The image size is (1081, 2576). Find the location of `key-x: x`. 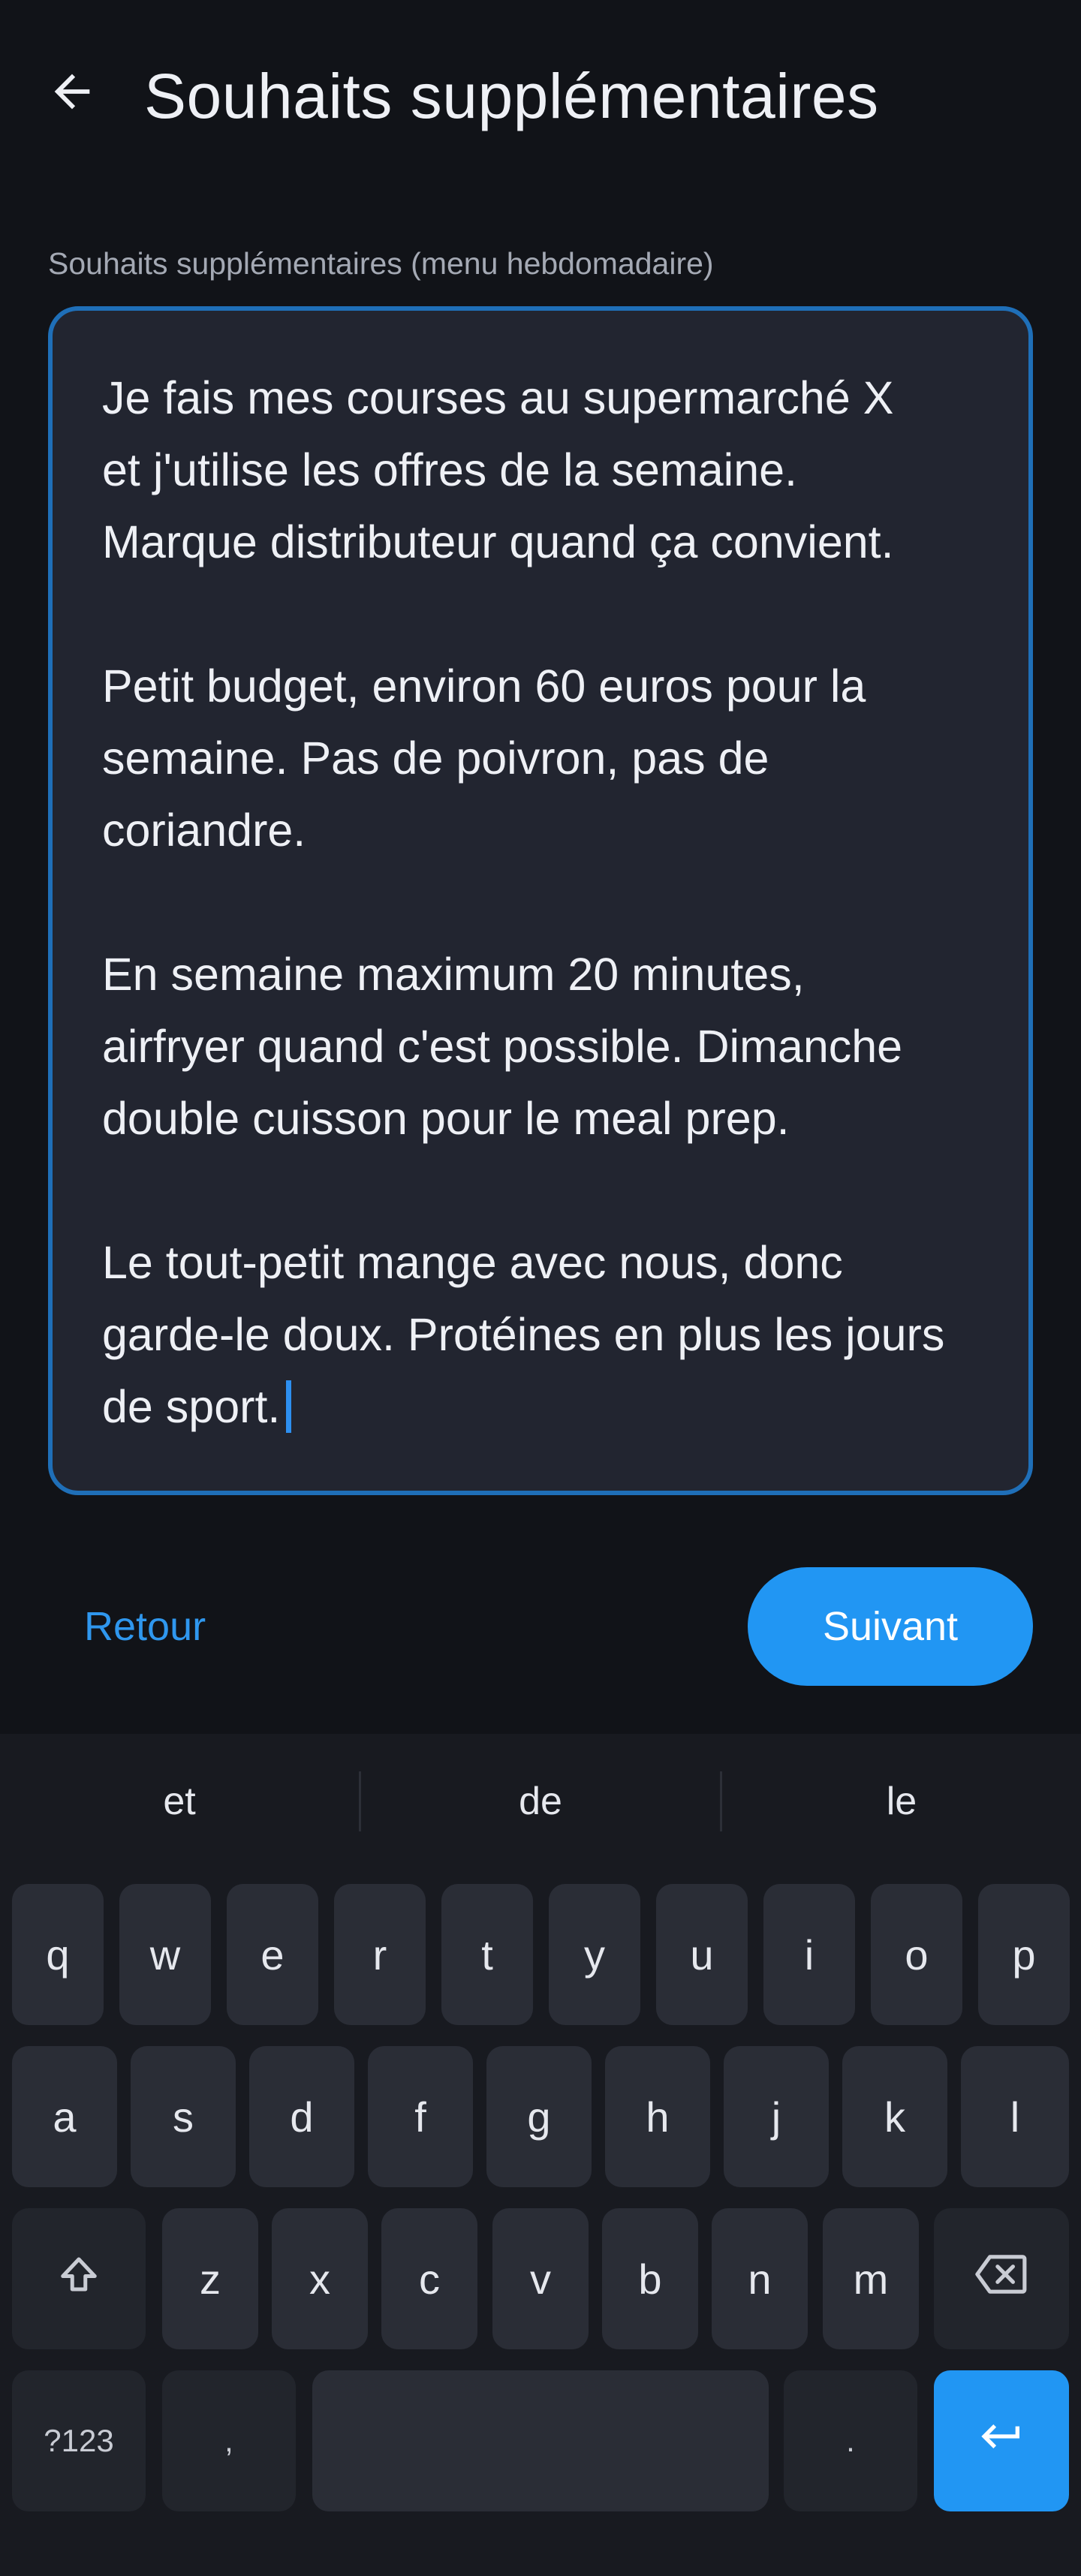

key-x: x is located at coordinates (320, 2278).